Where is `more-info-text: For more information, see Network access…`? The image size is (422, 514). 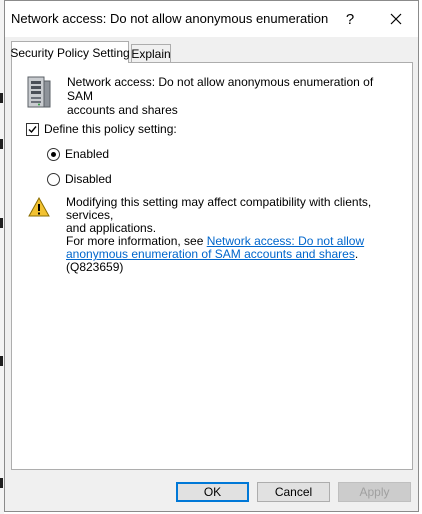
more-info-text: For more information, see Network access… is located at coordinates (234, 254).